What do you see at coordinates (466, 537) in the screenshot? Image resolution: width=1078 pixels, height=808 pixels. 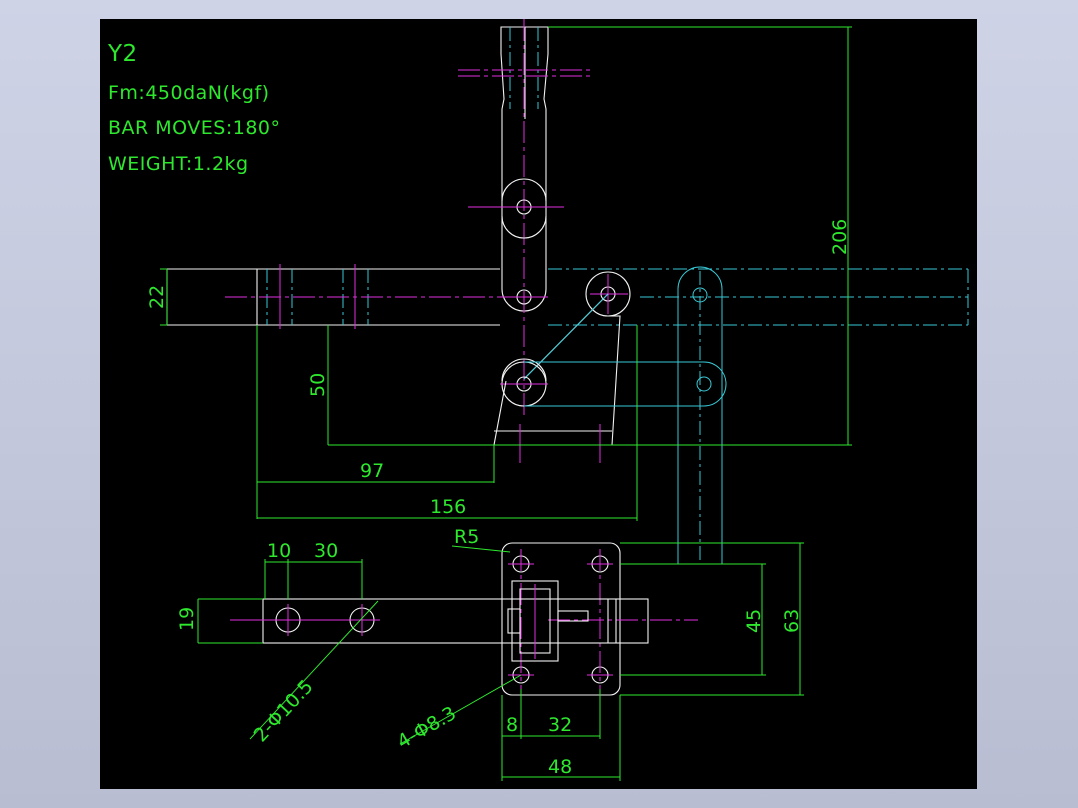 I see `dim-r5: R5` at bounding box center [466, 537].